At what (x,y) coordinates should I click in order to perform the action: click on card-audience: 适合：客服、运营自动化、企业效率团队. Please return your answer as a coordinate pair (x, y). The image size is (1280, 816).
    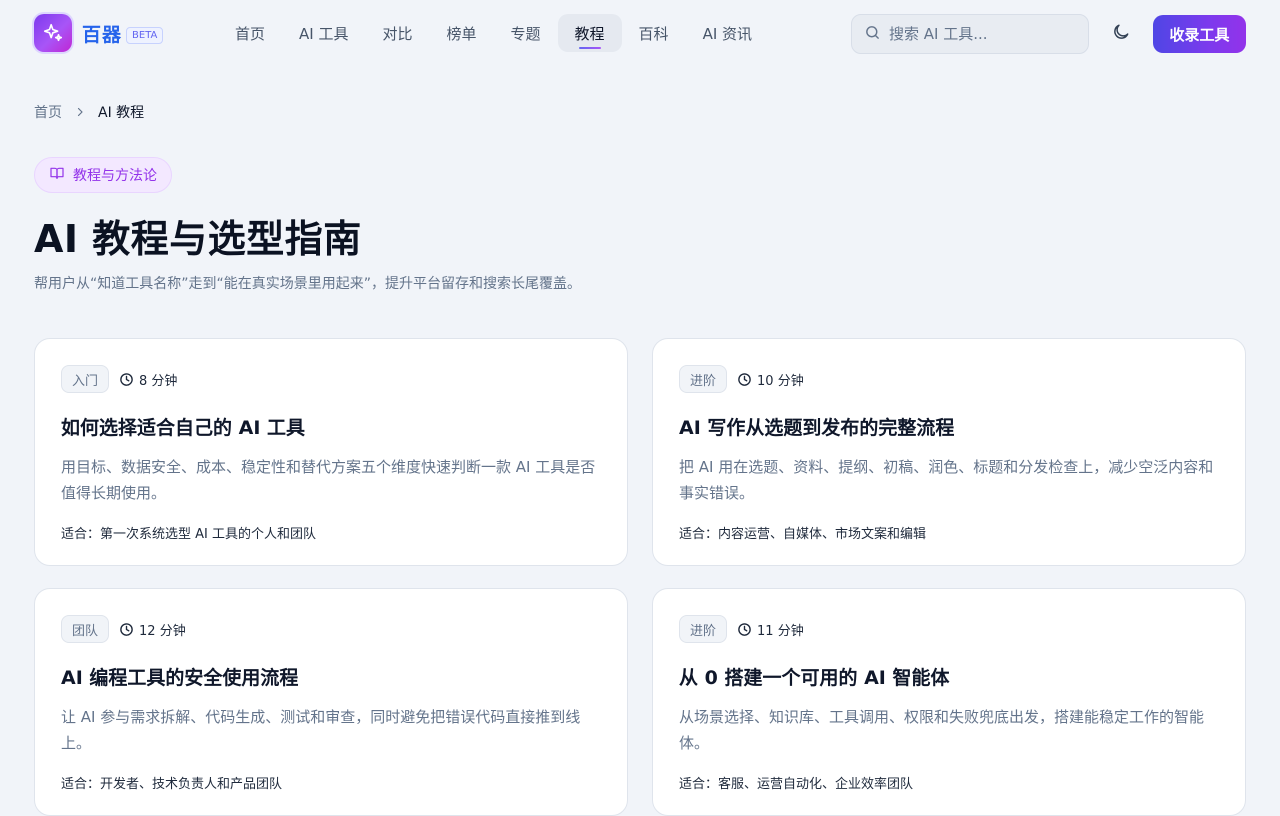
    Looking at the image, I should click on (796, 784).